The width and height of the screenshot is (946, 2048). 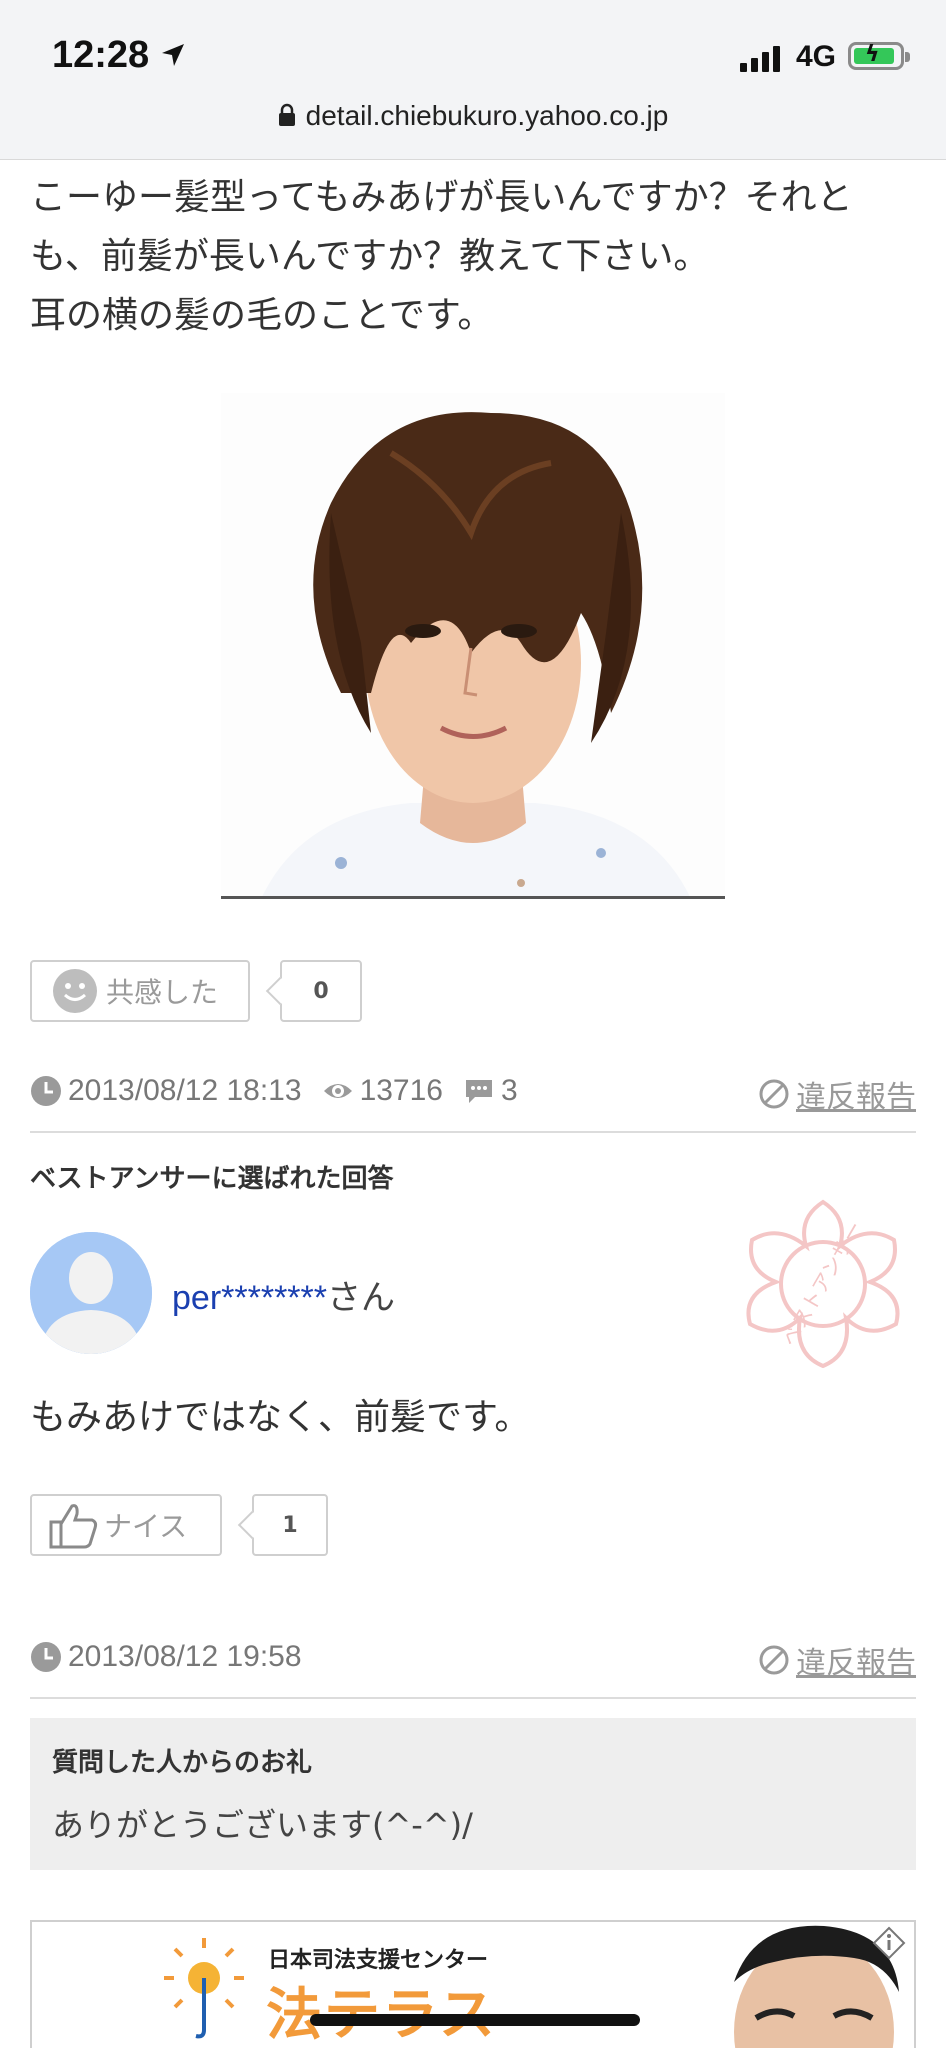 What do you see at coordinates (401, 1090) in the screenshot?
I see `view-count-text: 13716` at bounding box center [401, 1090].